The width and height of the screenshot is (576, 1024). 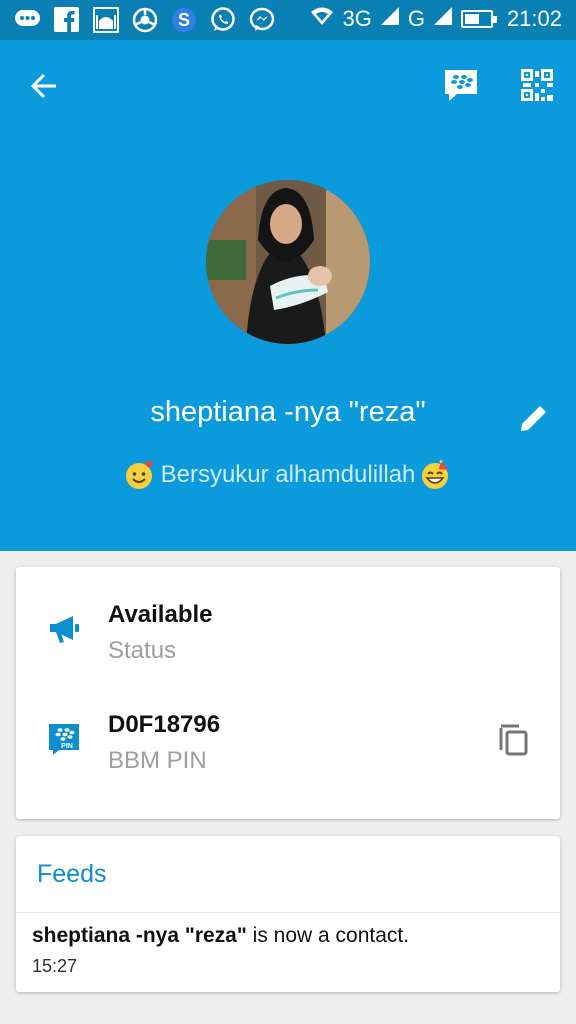 What do you see at coordinates (157, 760) in the screenshot?
I see `pin-label: BBM PIN` at bounding box center [157, 760].